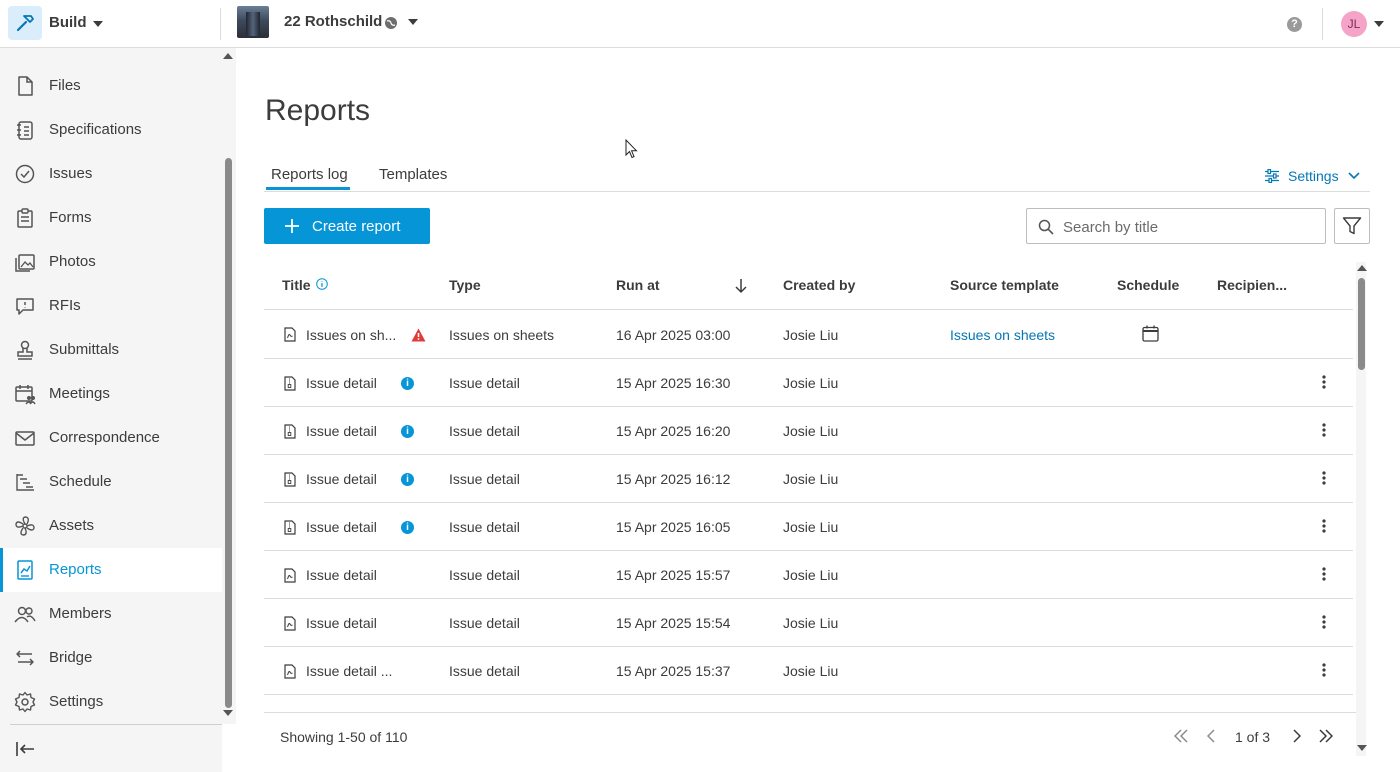 This screenshot has height=772, width=1400. Describe the element at coordinates (111, 306) in the screenshot. I see `sidebar-item-rfis: RFIs` at that location.